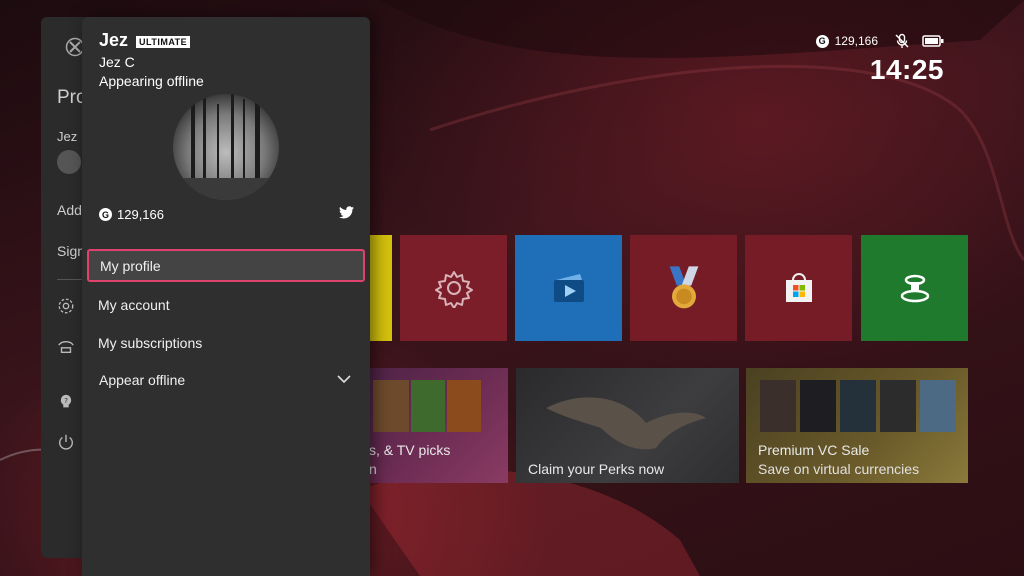  What do you see at coordinates (130, 265) in the screenshot?
I see `menu-label: My profile` at bounding box center [130, 265].